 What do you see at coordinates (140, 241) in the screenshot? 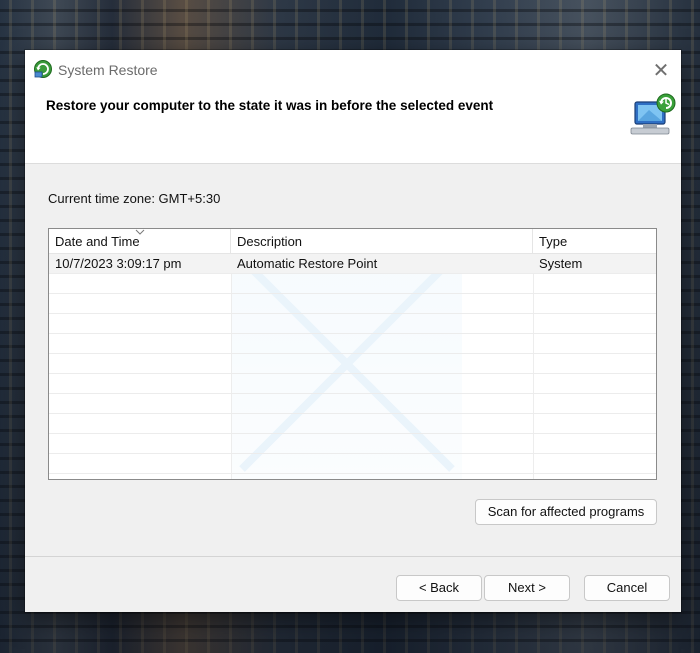
I see `column-header-date-time: Date and Time` at bounding box center [140, 241].